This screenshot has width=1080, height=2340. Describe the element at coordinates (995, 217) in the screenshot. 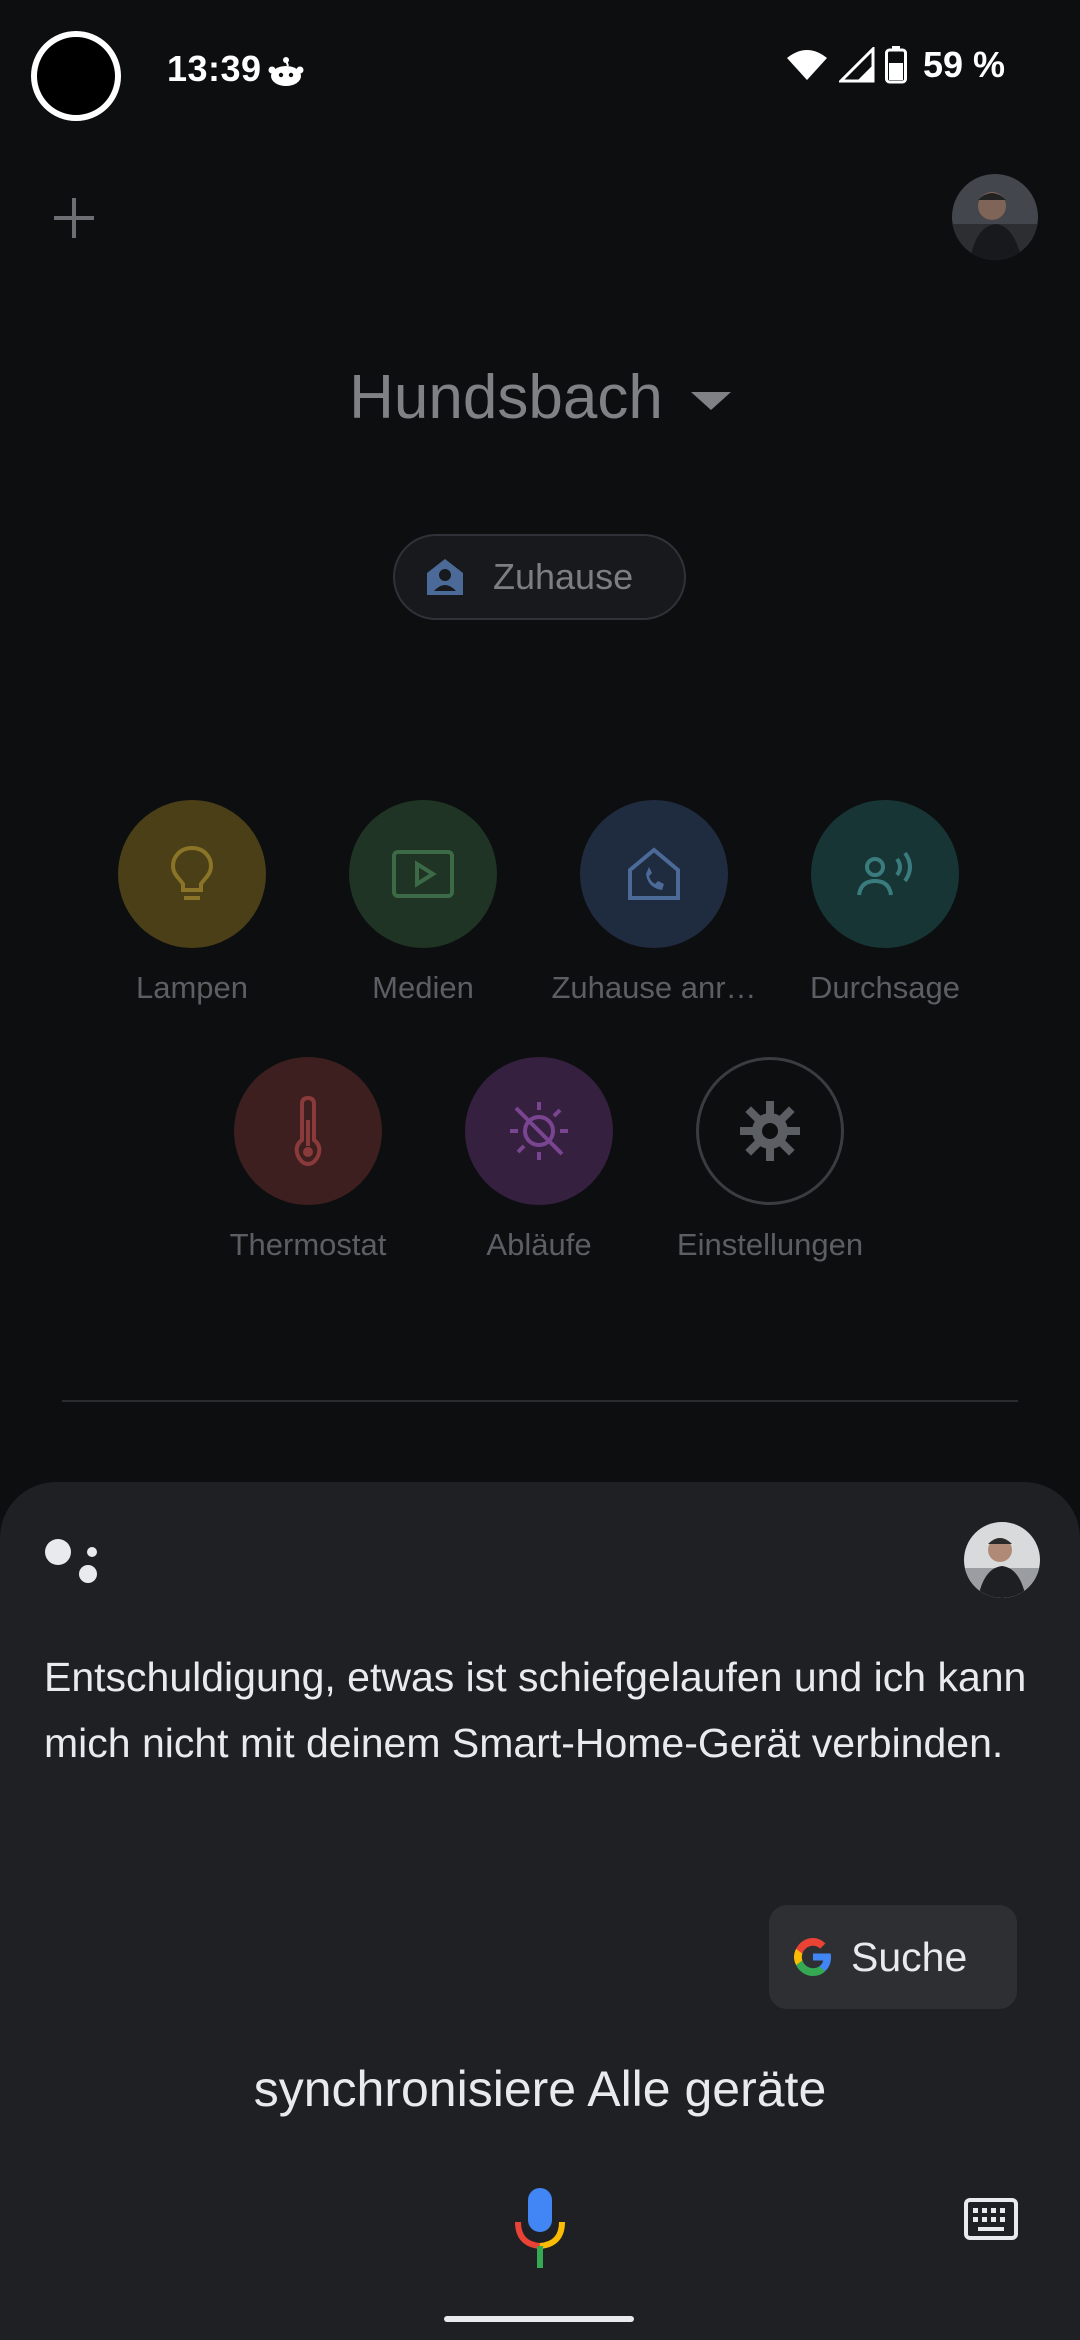

I see `account-avatar` at that location.